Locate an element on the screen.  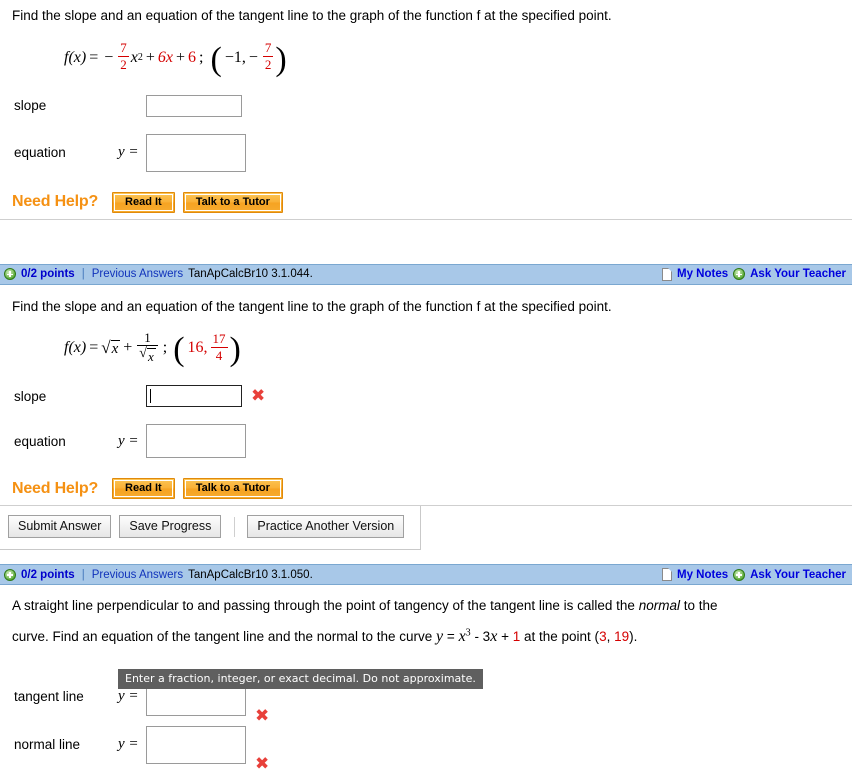
formula-point-fraction: 17 4 is located at coordinates (219, 346).